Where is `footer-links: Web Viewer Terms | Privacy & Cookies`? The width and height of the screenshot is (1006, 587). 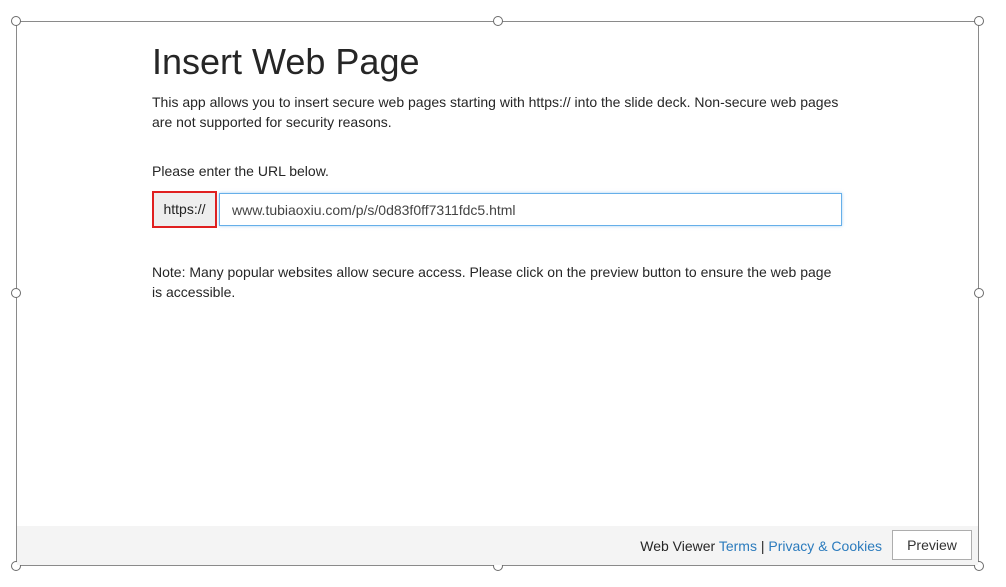
footer-links: Web Viewer Terms | Privacy & Cookies is located at coordinates (761, 546).